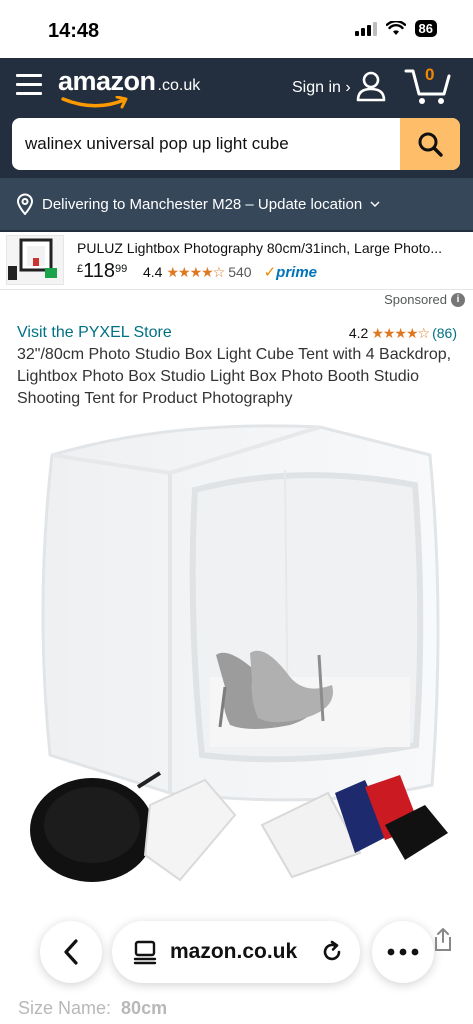 The image size is (473, 1024). I want to click on prime-check-icon: ✓, so click(270, 272).